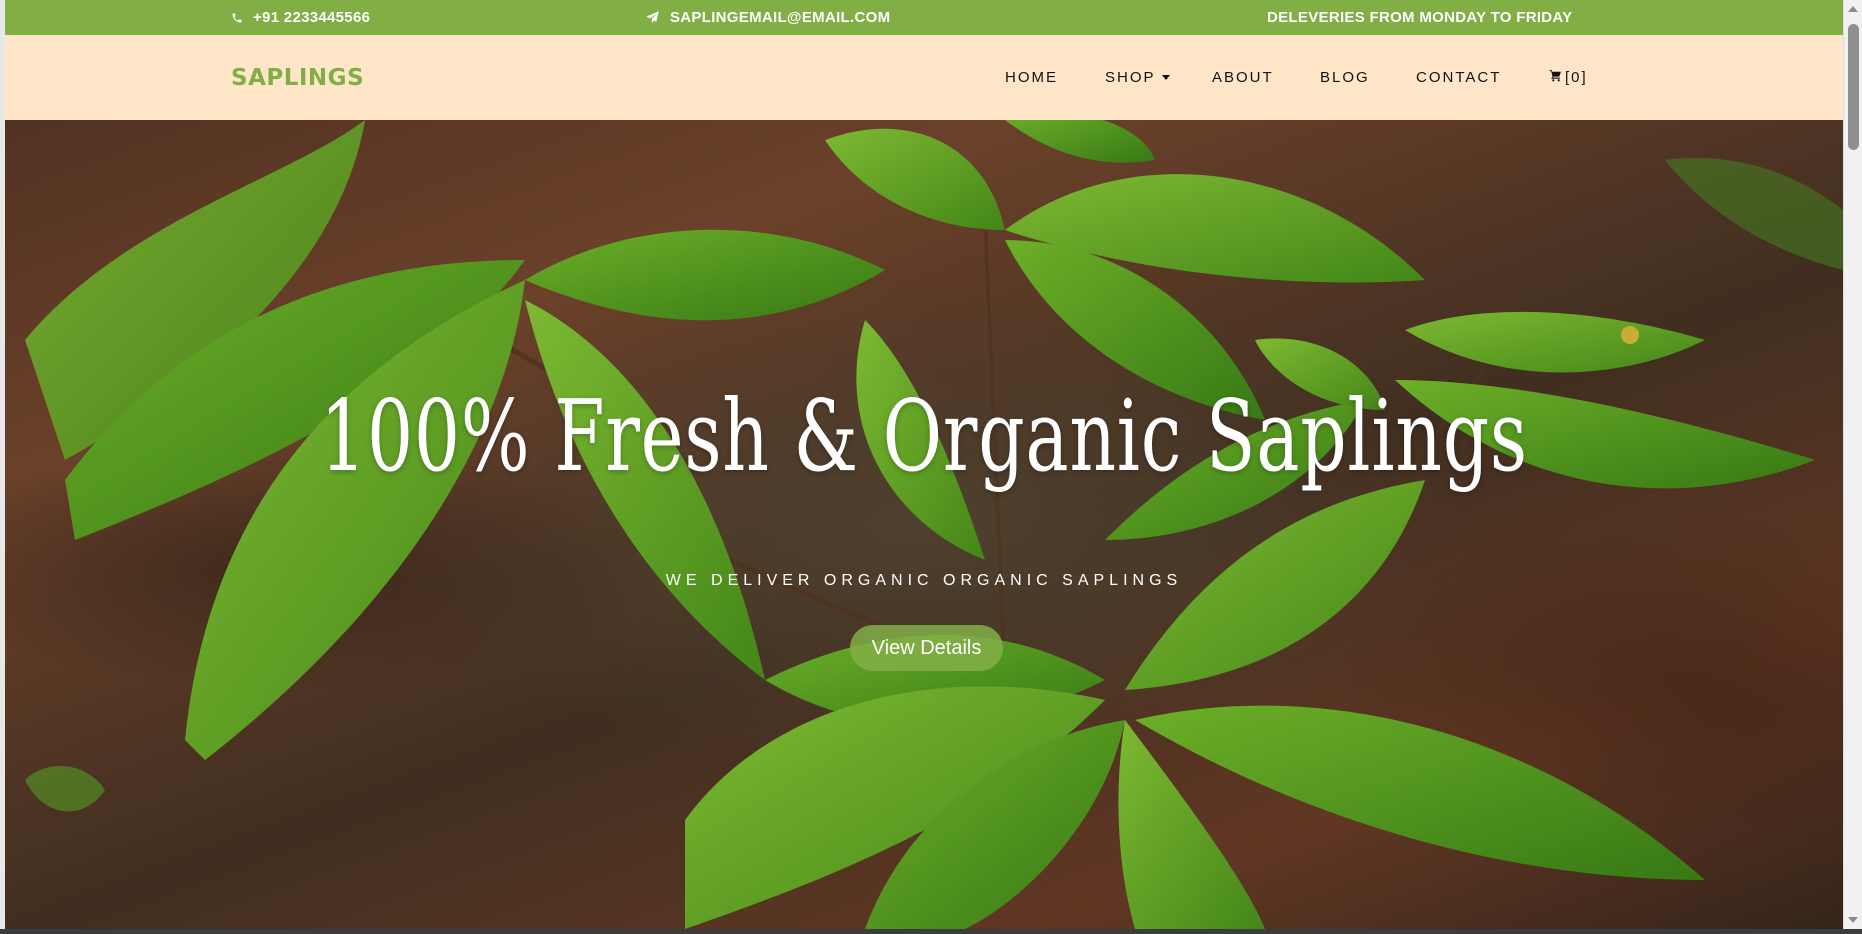  I want to click on brand-logo: SAPLINGS, so click(297, 77).